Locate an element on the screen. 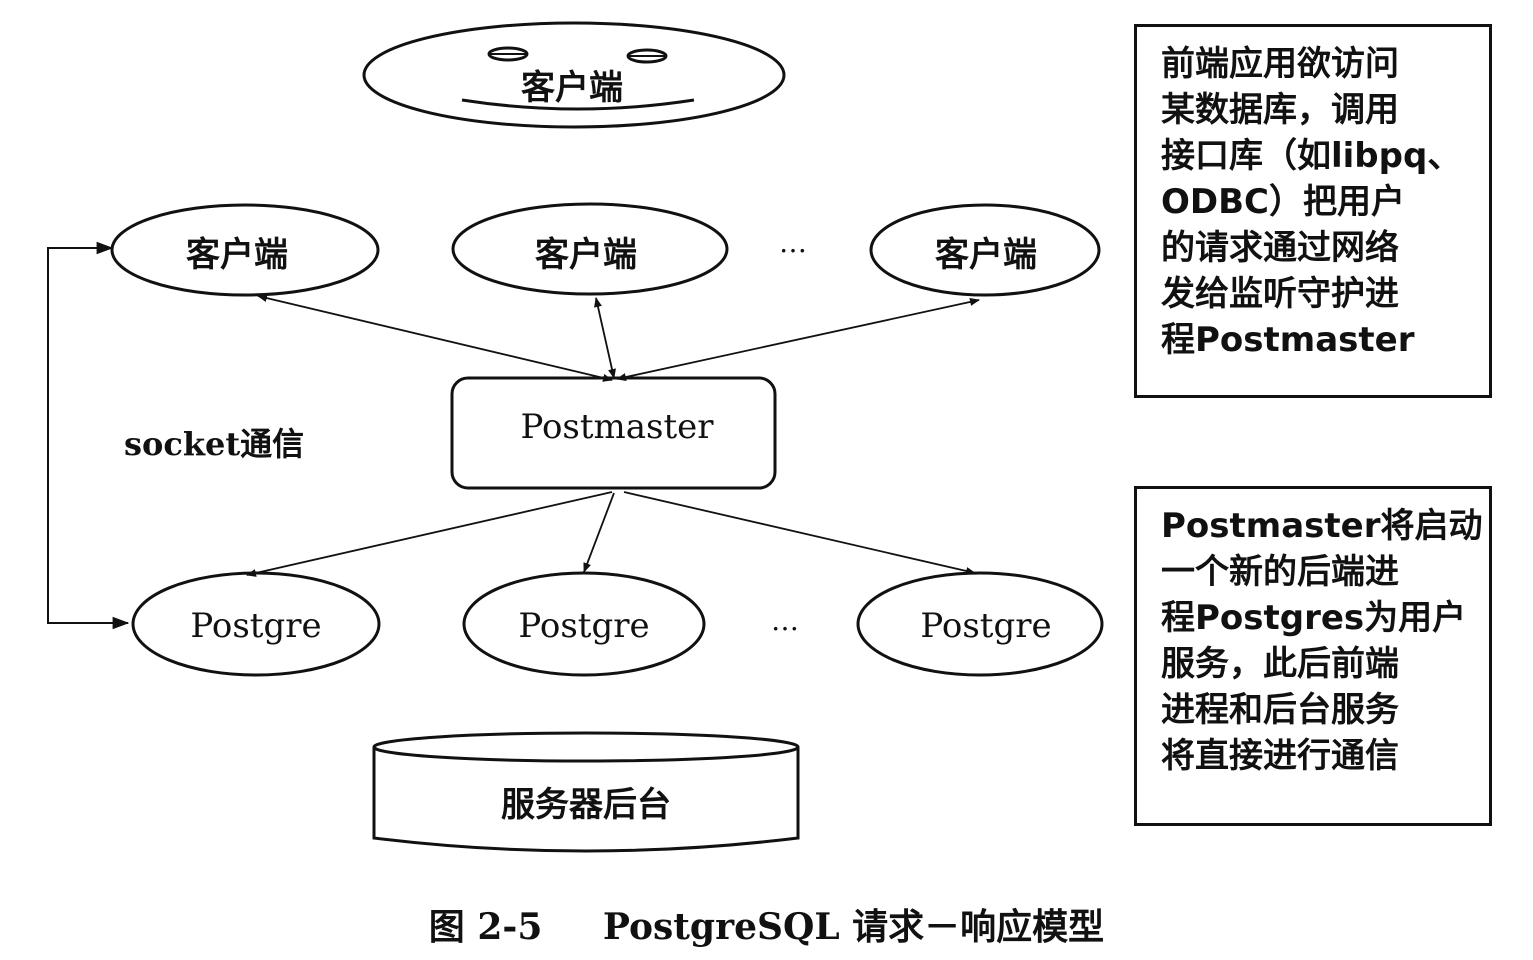 The image size is (1533, 960). note-line: 接口库（如libpq、 is located at coordinates (1311, 156).